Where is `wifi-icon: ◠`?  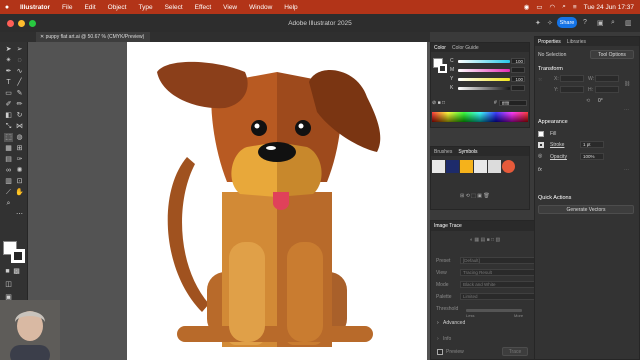
wifi-icon: ◠ is located at coordinates (553, 7).